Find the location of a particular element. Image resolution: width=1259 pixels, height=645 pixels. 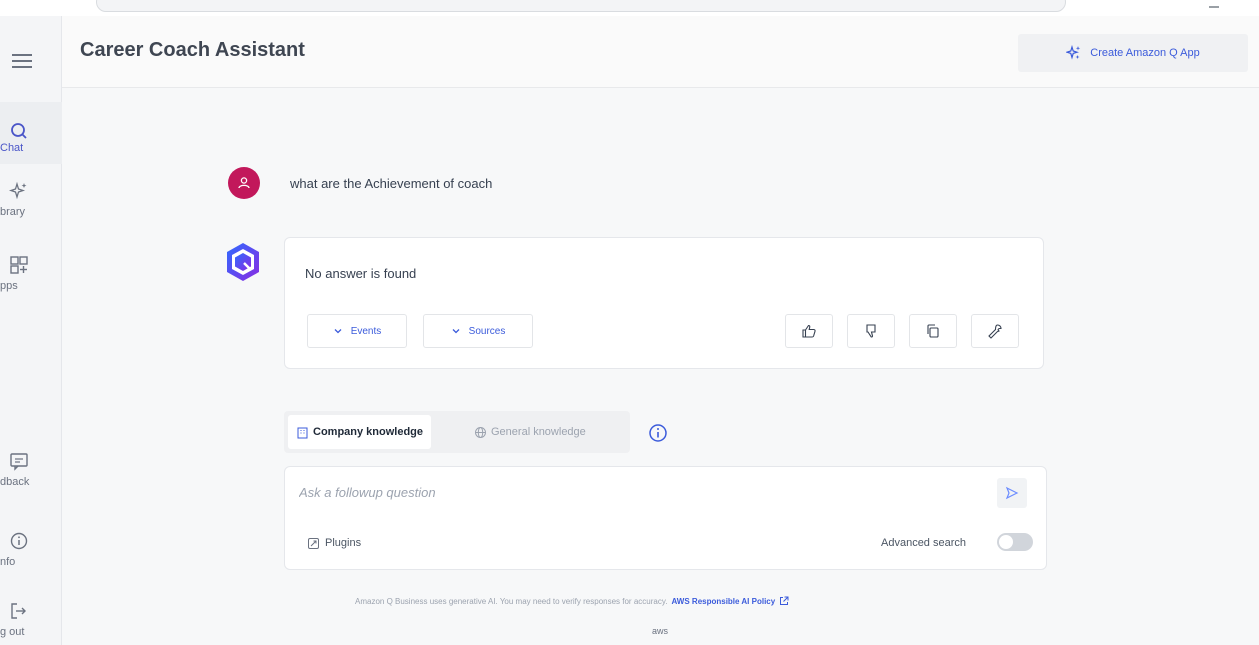

plugin-icon is located at coordinates (313, 543).